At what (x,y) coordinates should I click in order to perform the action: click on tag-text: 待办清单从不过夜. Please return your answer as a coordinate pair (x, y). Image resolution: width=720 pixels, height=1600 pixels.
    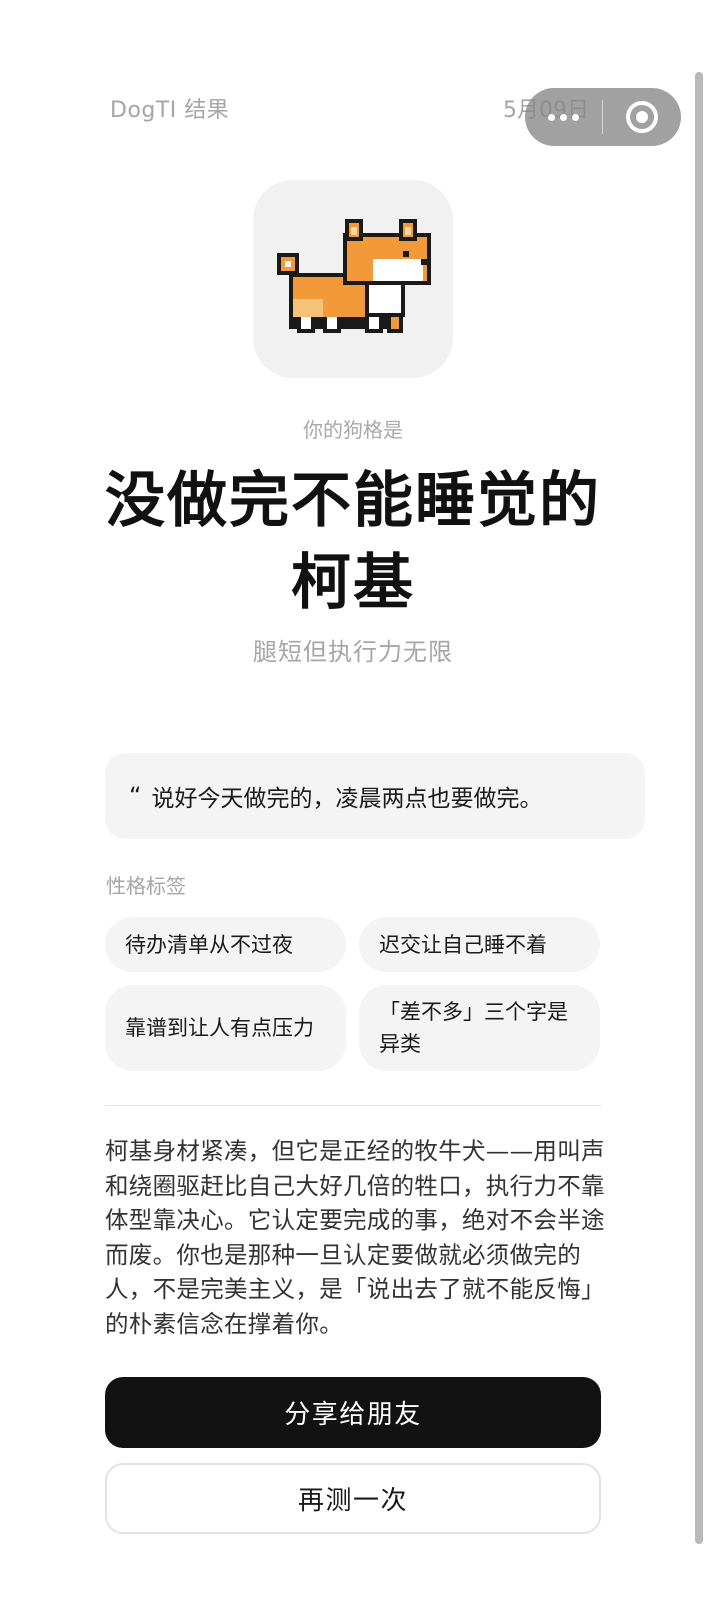
    Looking at the image, I should click on (209, 944).